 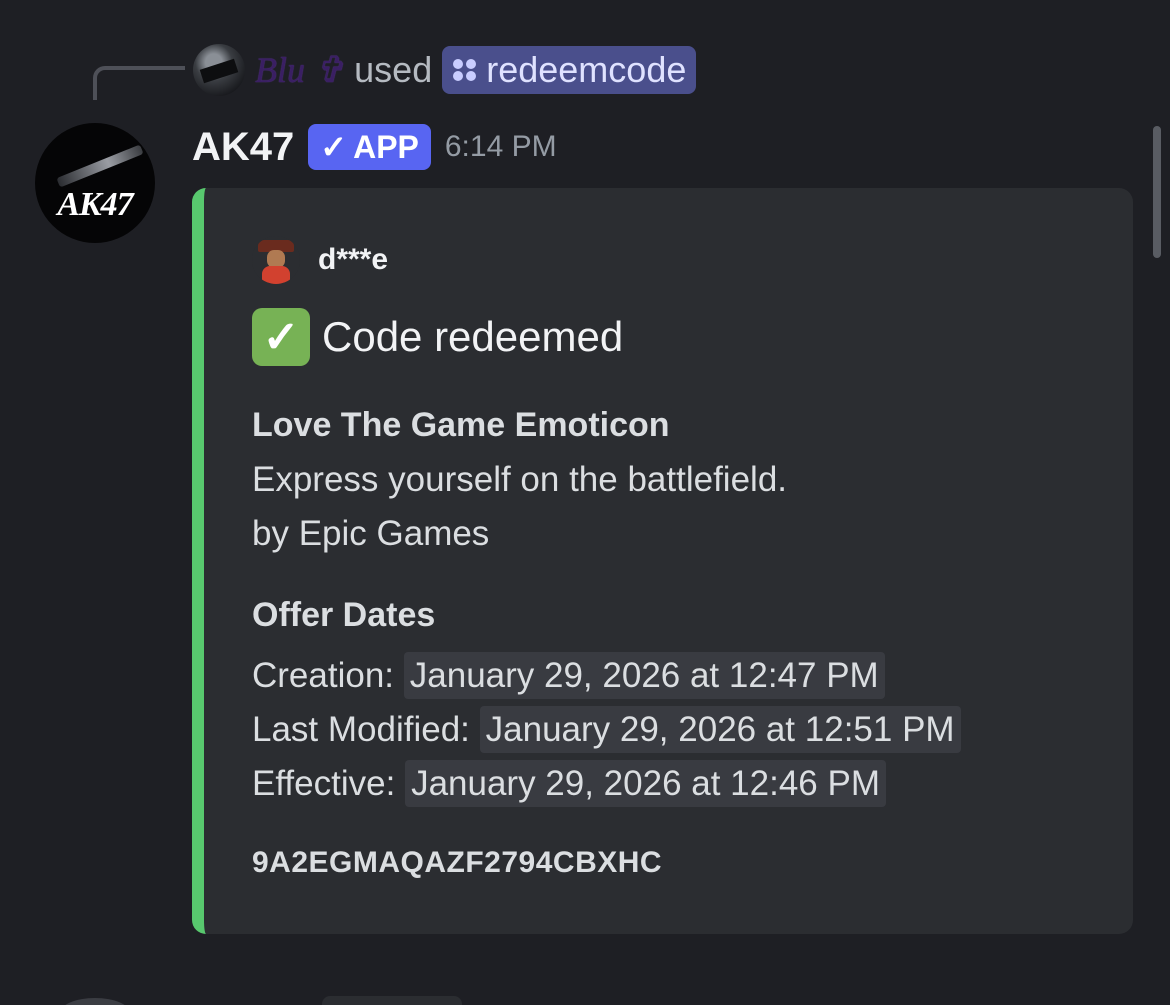 What do you see at coordinates (501, 147) in the screenshot?
I see `message-timestamp: 6:14 PM` at bounding box center [501, 147].